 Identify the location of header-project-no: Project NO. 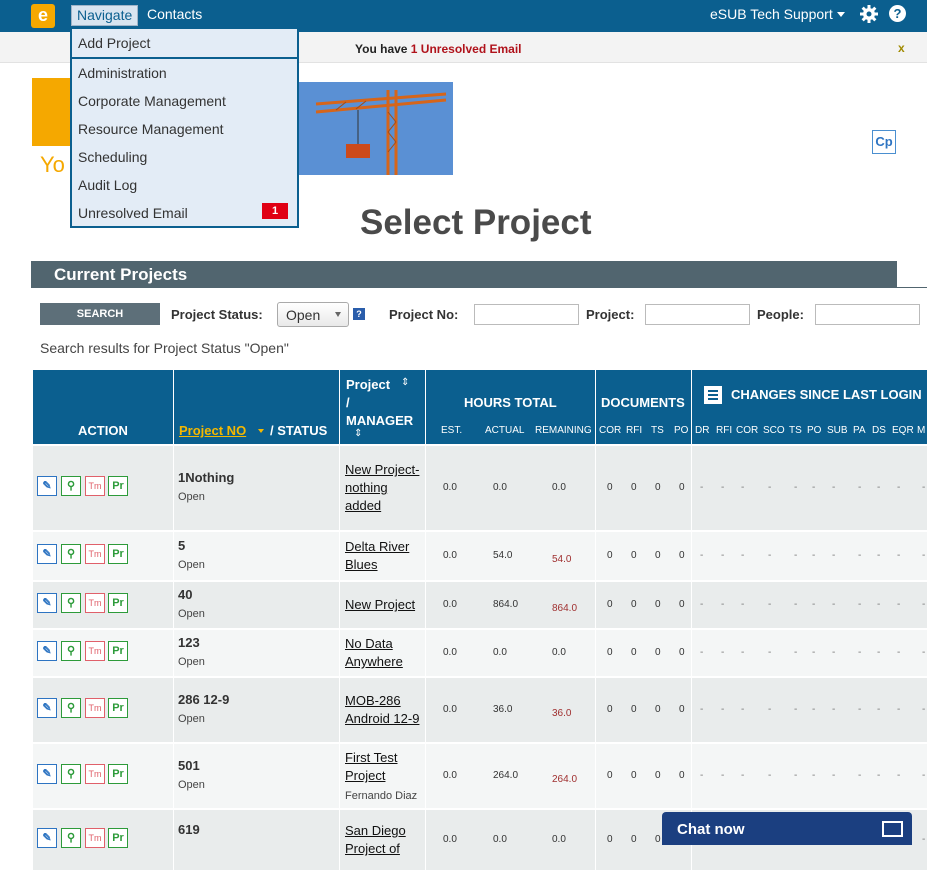
(212, 430).